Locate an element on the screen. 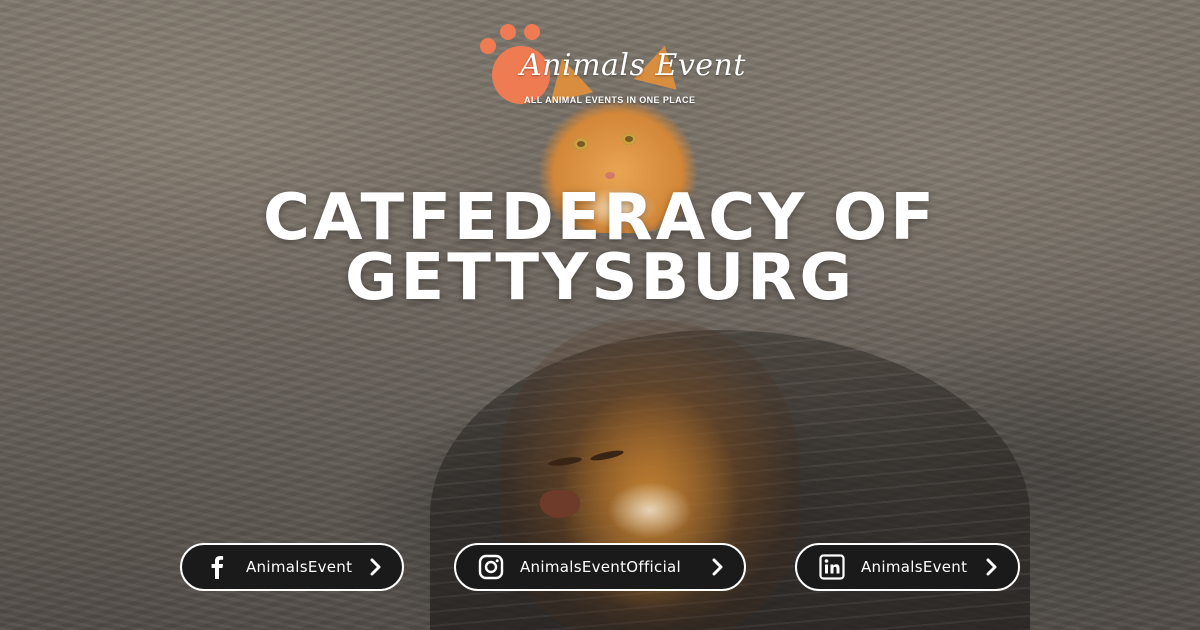  linkedin-handle: AnimalsEvent is located at coordinates (914, 567).